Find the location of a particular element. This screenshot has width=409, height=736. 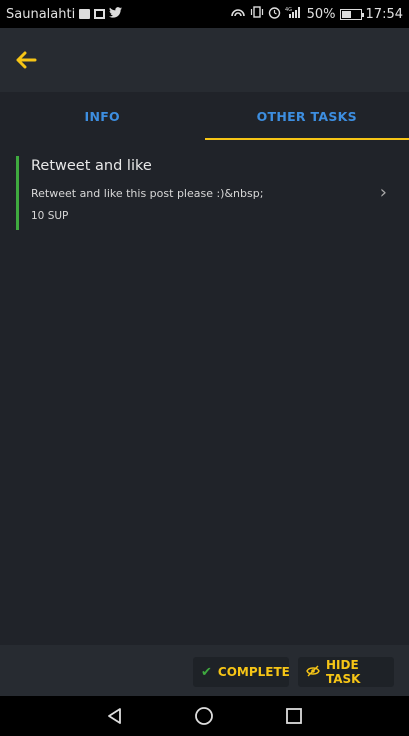

vibrate-icon is located at coordinates (257, 14).